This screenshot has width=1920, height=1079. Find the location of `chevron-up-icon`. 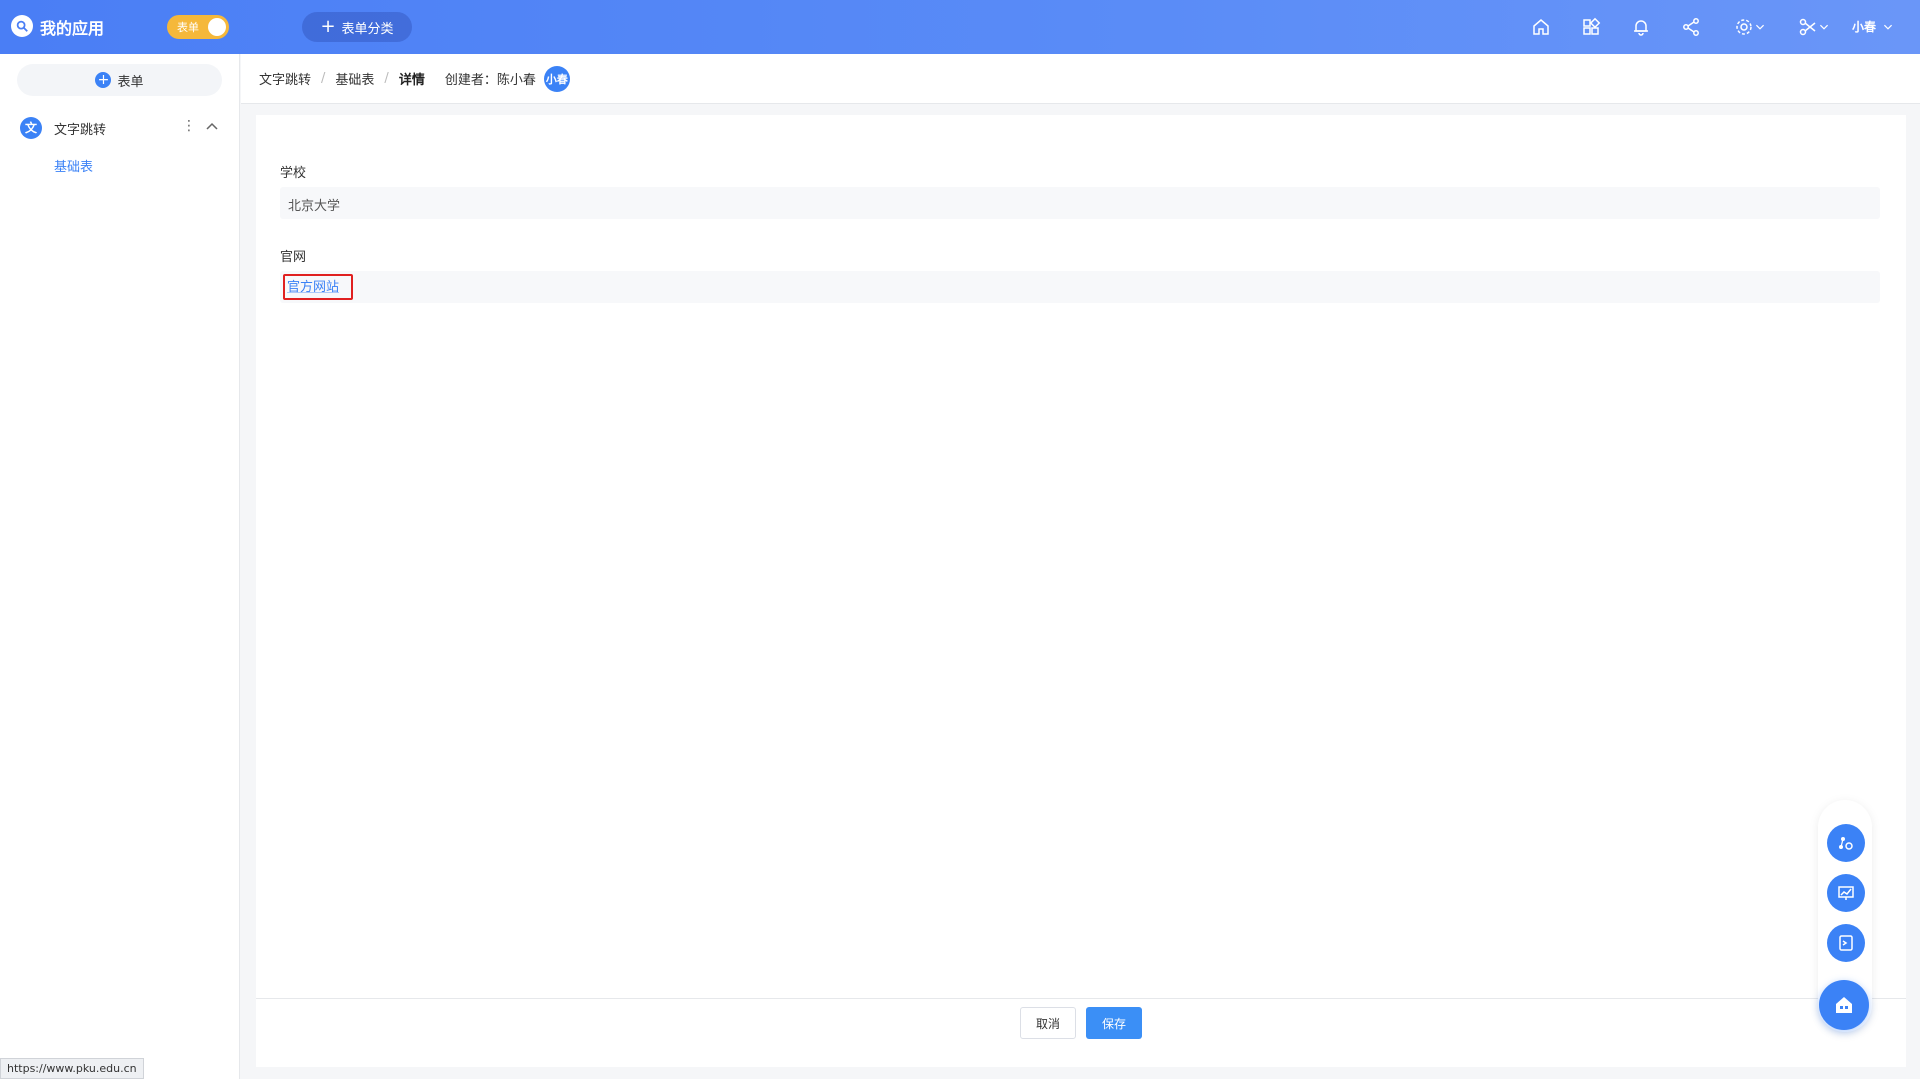

chevron-up-icon is located at coordinates (212, 126).